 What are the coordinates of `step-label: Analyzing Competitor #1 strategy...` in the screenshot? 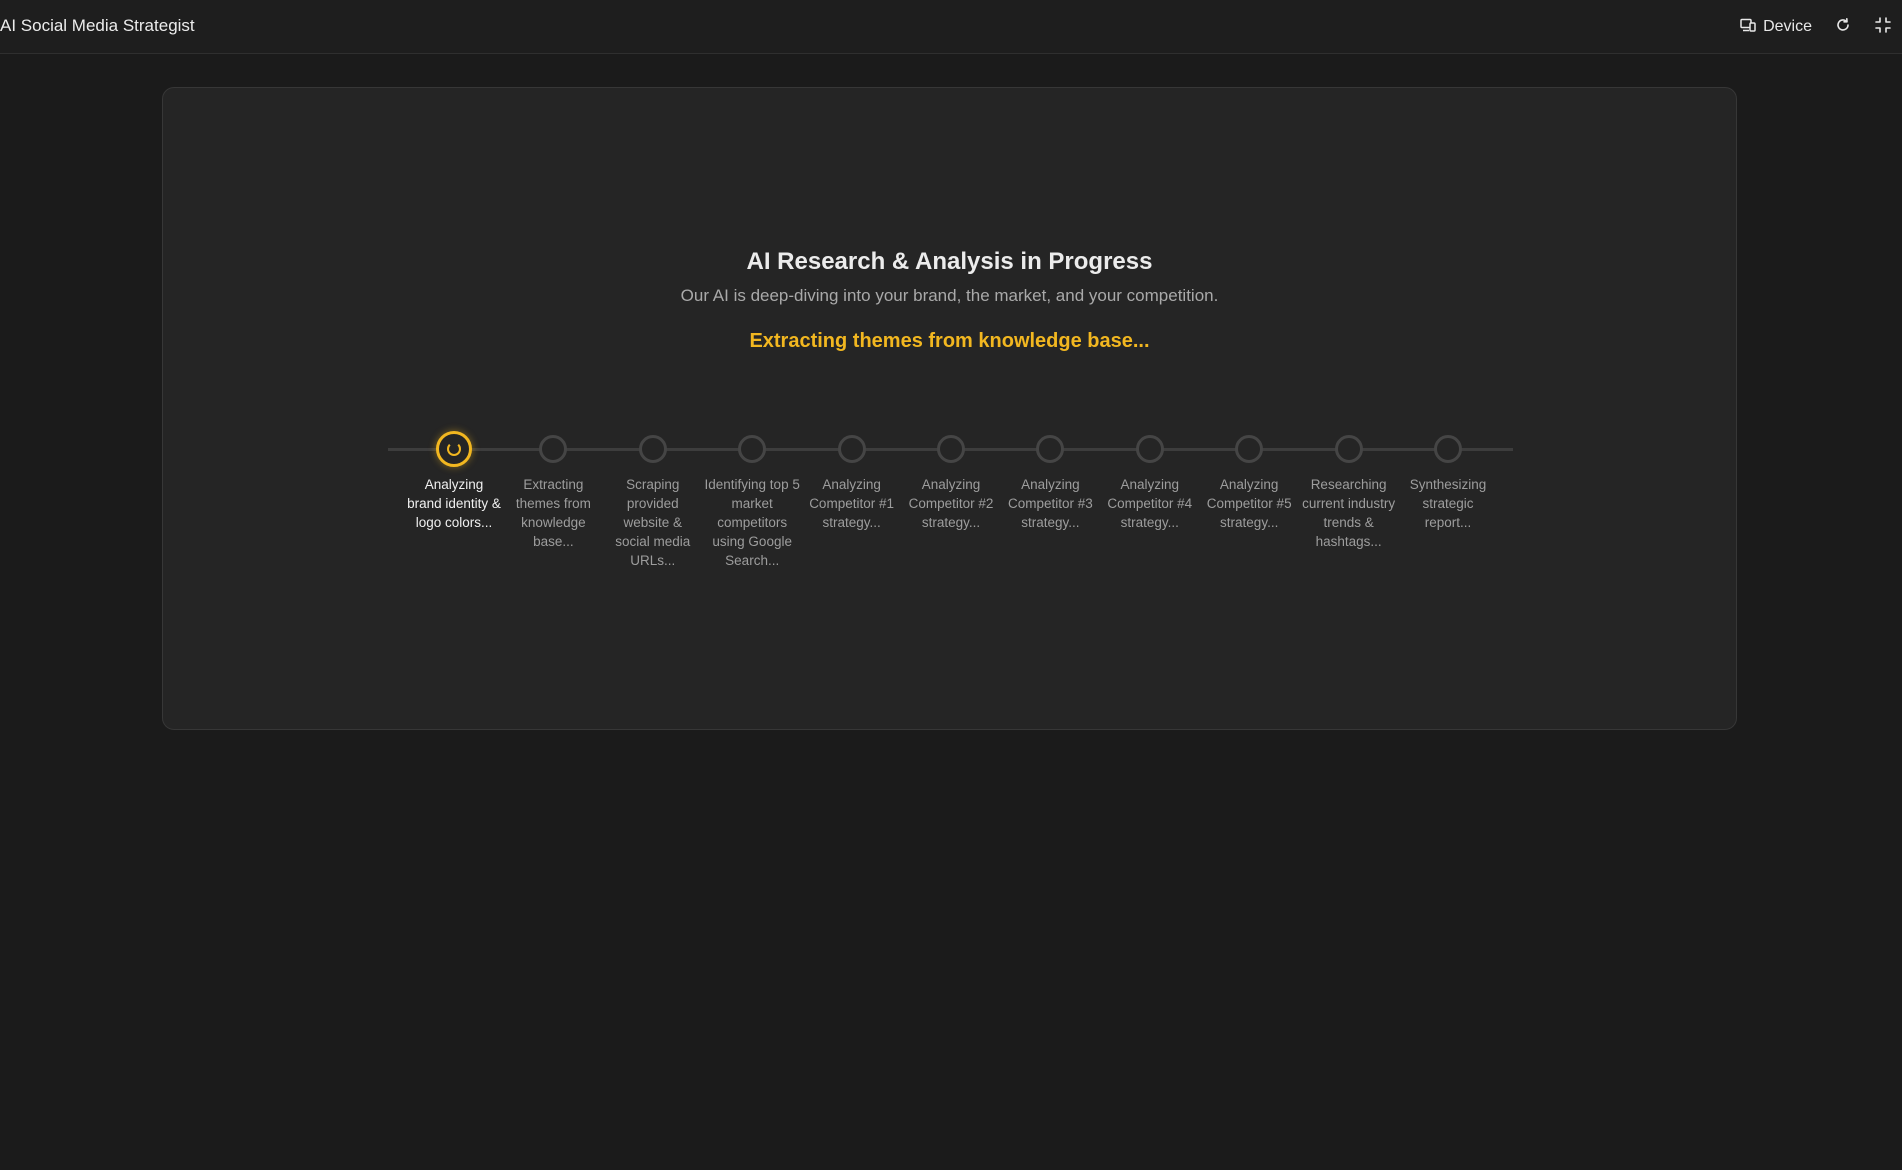 It's located at (851, 503).